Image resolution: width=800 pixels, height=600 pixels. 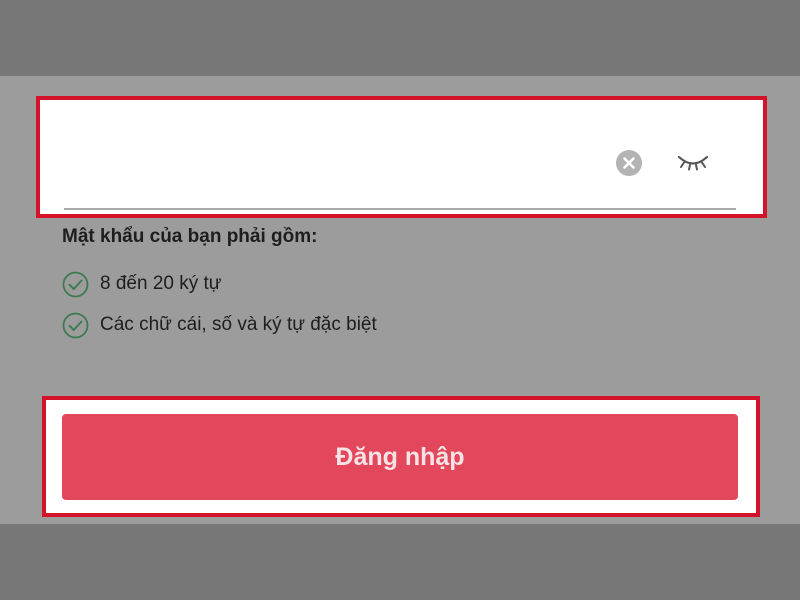 I want to click on requirement-label: 8 đến 20 ký tự, so click(x=161, y=283).